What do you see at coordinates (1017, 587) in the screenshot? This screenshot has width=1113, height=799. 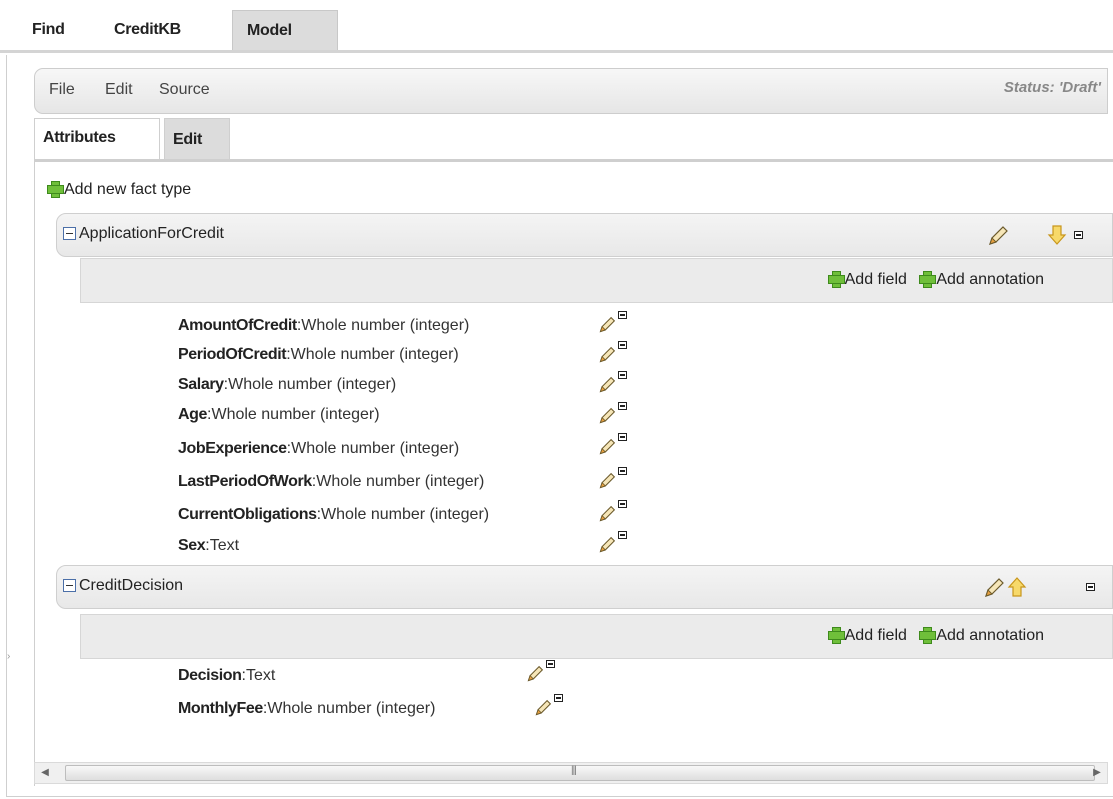 I see `arrow-up-icon` at bounding box center [1017, 587].